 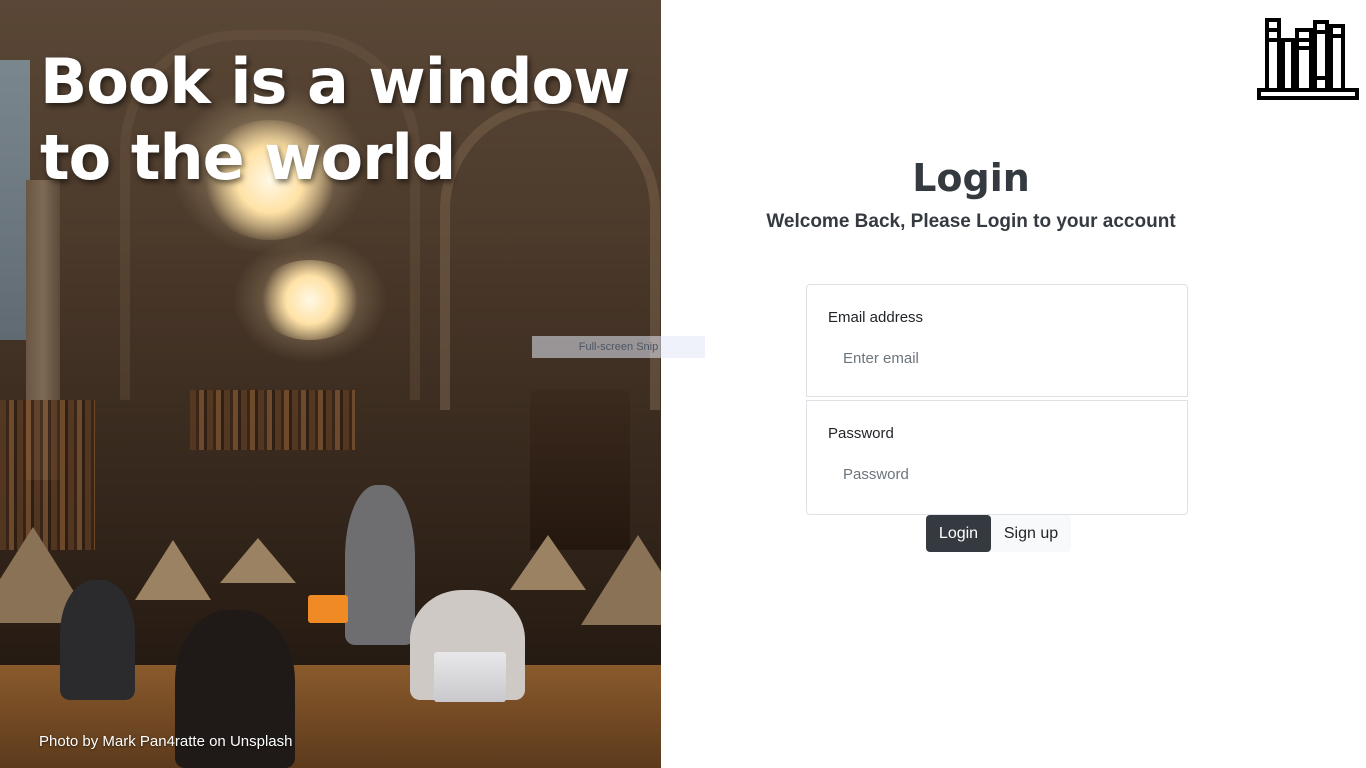 I want to click on email-label: Email address, so click(x=876, y=317).